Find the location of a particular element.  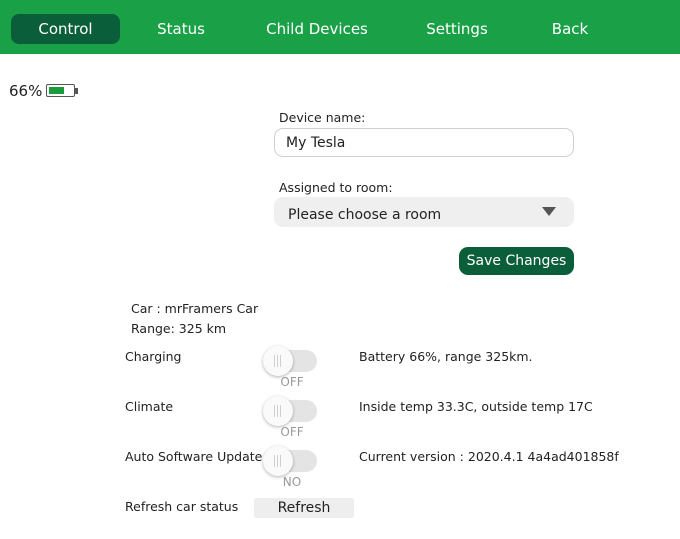

refresh-button: Refresh is located at coordinates (304, 508).